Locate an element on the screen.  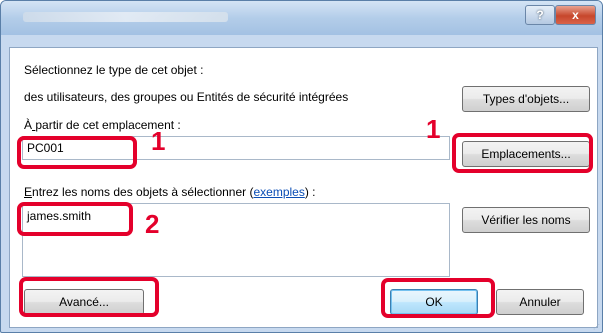
cancel-button: Annuler is located at coordinates (540, 302).